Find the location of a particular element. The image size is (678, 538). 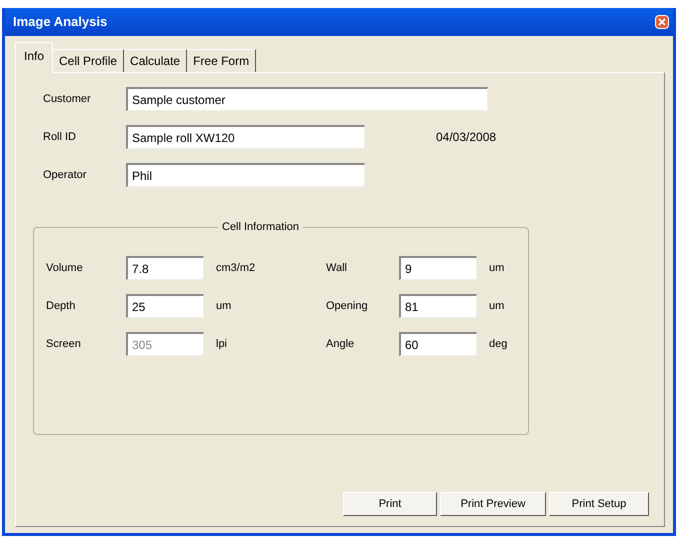

tab: Calculate is located at coordinates (156, 60).